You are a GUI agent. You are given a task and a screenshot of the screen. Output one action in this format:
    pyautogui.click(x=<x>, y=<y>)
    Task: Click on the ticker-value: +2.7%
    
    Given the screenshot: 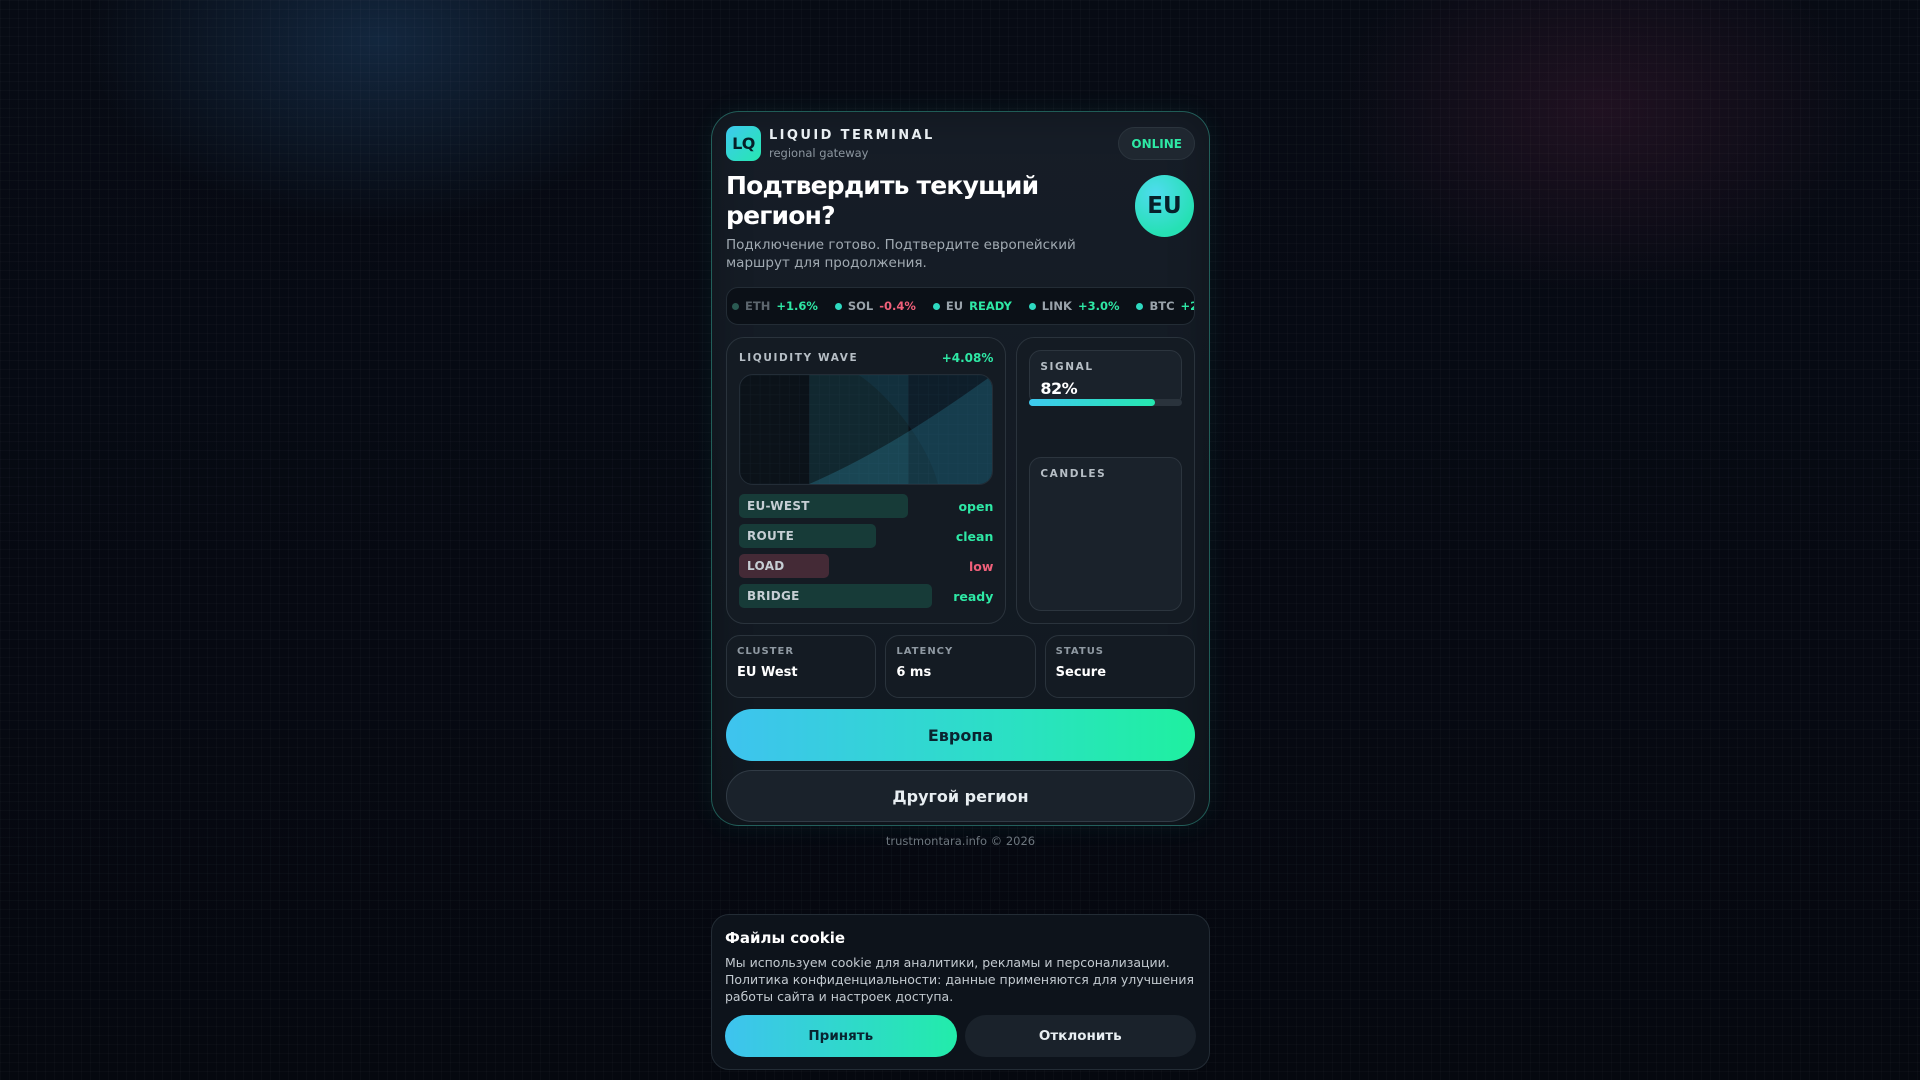 What is the action you would take?
    pyautogui.click(x=1187, y=306)
    